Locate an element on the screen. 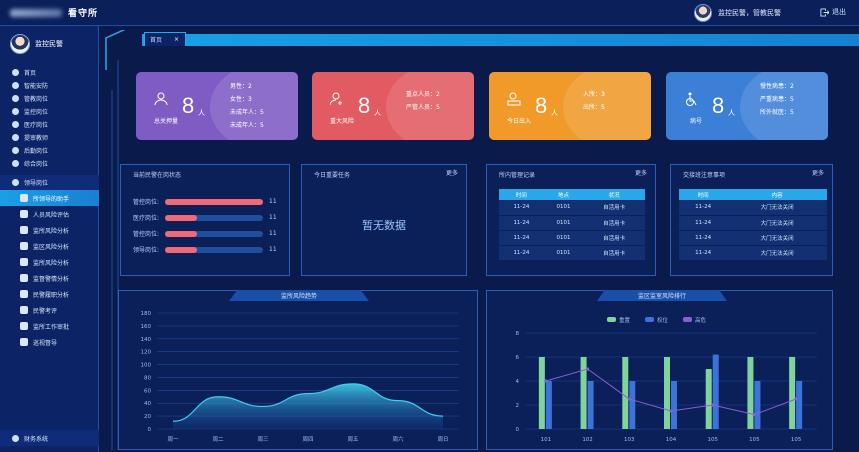  card-value: 8 is located at coordinates (718, 105).